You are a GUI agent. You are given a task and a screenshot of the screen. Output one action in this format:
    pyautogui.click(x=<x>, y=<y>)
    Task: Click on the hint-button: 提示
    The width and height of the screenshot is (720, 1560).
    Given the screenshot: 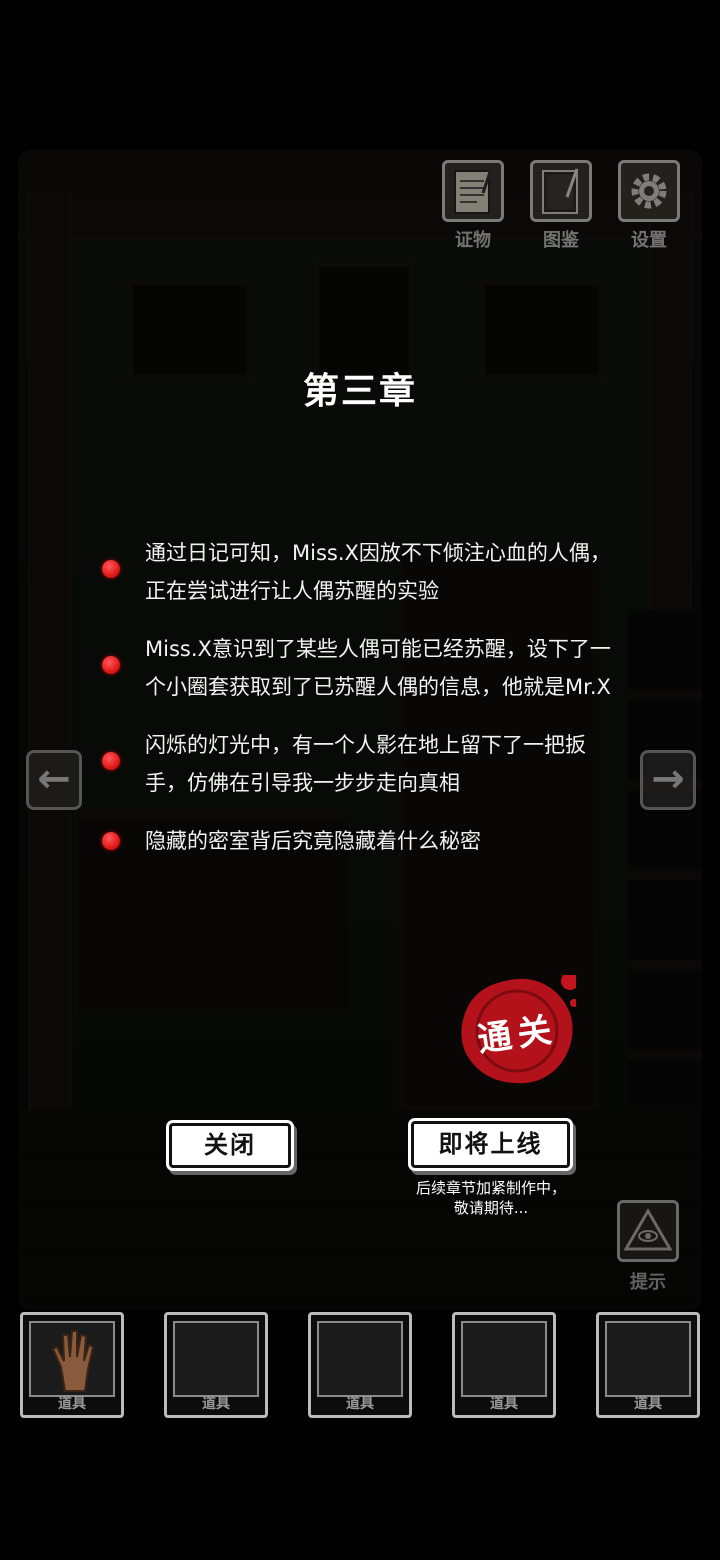 What is the action you would take?
    pyautogui.click(x=648, y=1247)
    